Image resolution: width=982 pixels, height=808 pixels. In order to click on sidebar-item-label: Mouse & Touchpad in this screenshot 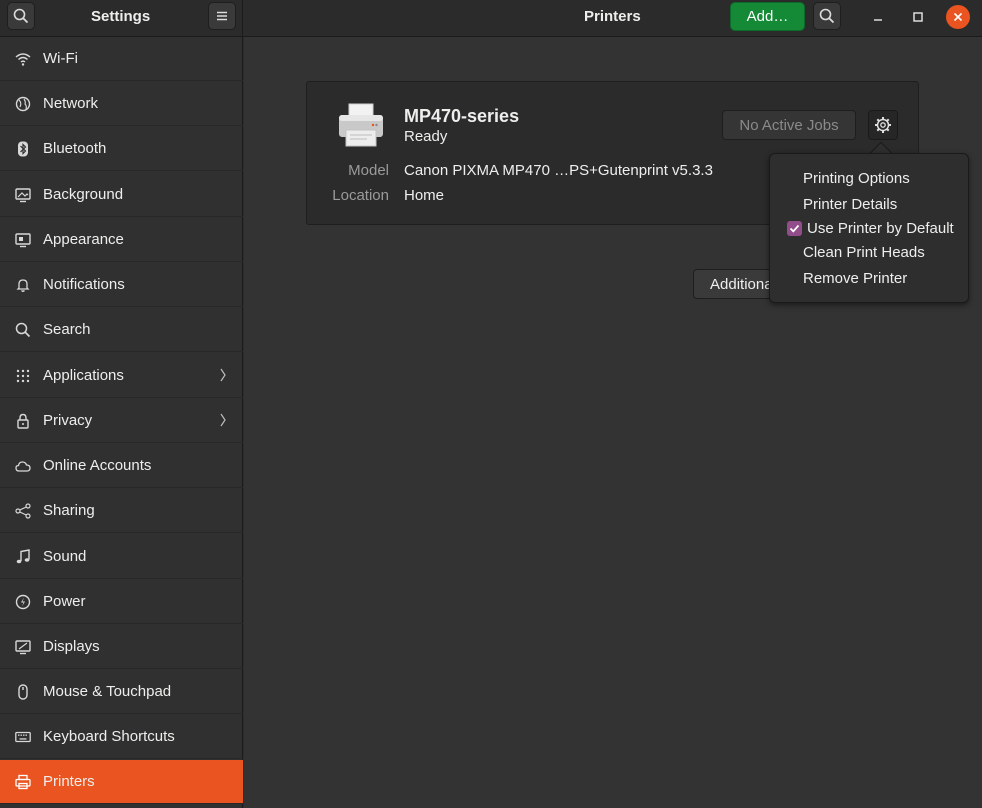, I will do `click(107, 691)`.